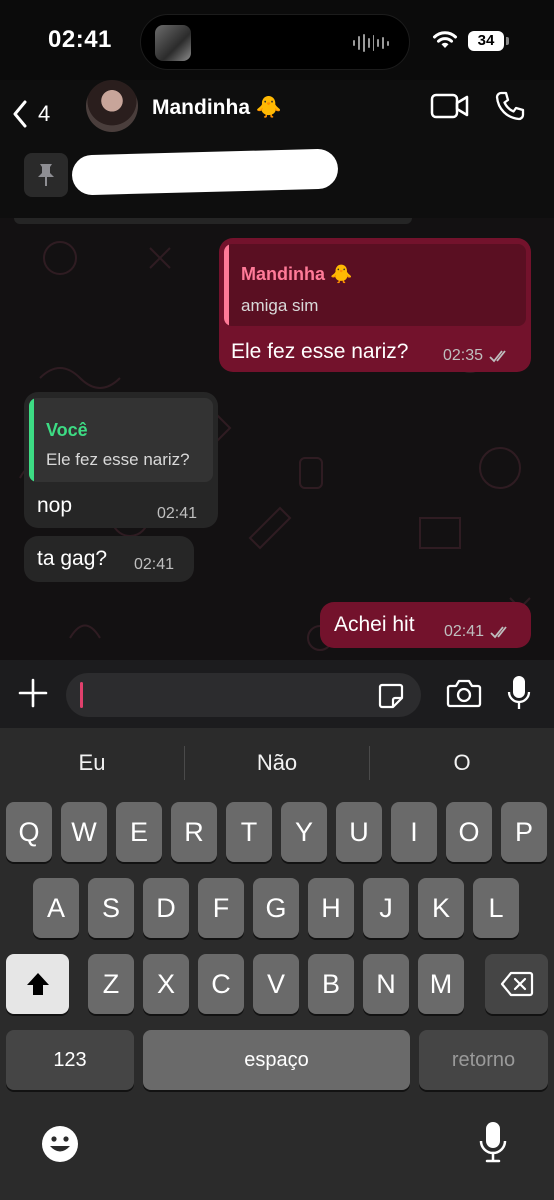 Image resolution: width=554 pixels, height=1200 pixels. What do you see at coordinates (37, 114) in the screenshot?
I see `back-button: 4` at bounding box center [37, 114].